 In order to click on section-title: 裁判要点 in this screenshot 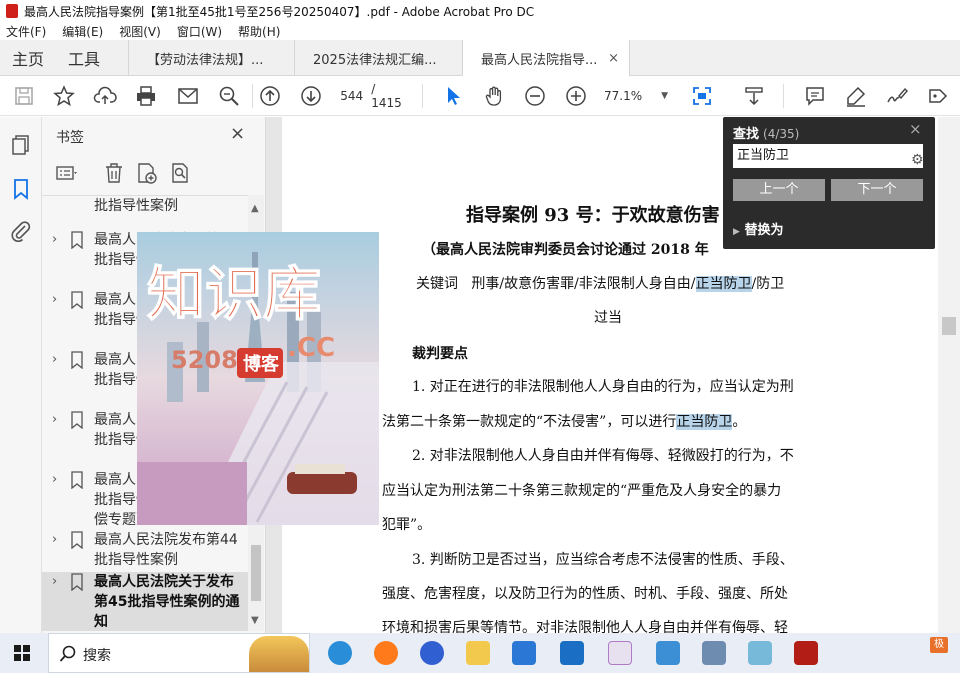, I will do `click(440, 354)`.